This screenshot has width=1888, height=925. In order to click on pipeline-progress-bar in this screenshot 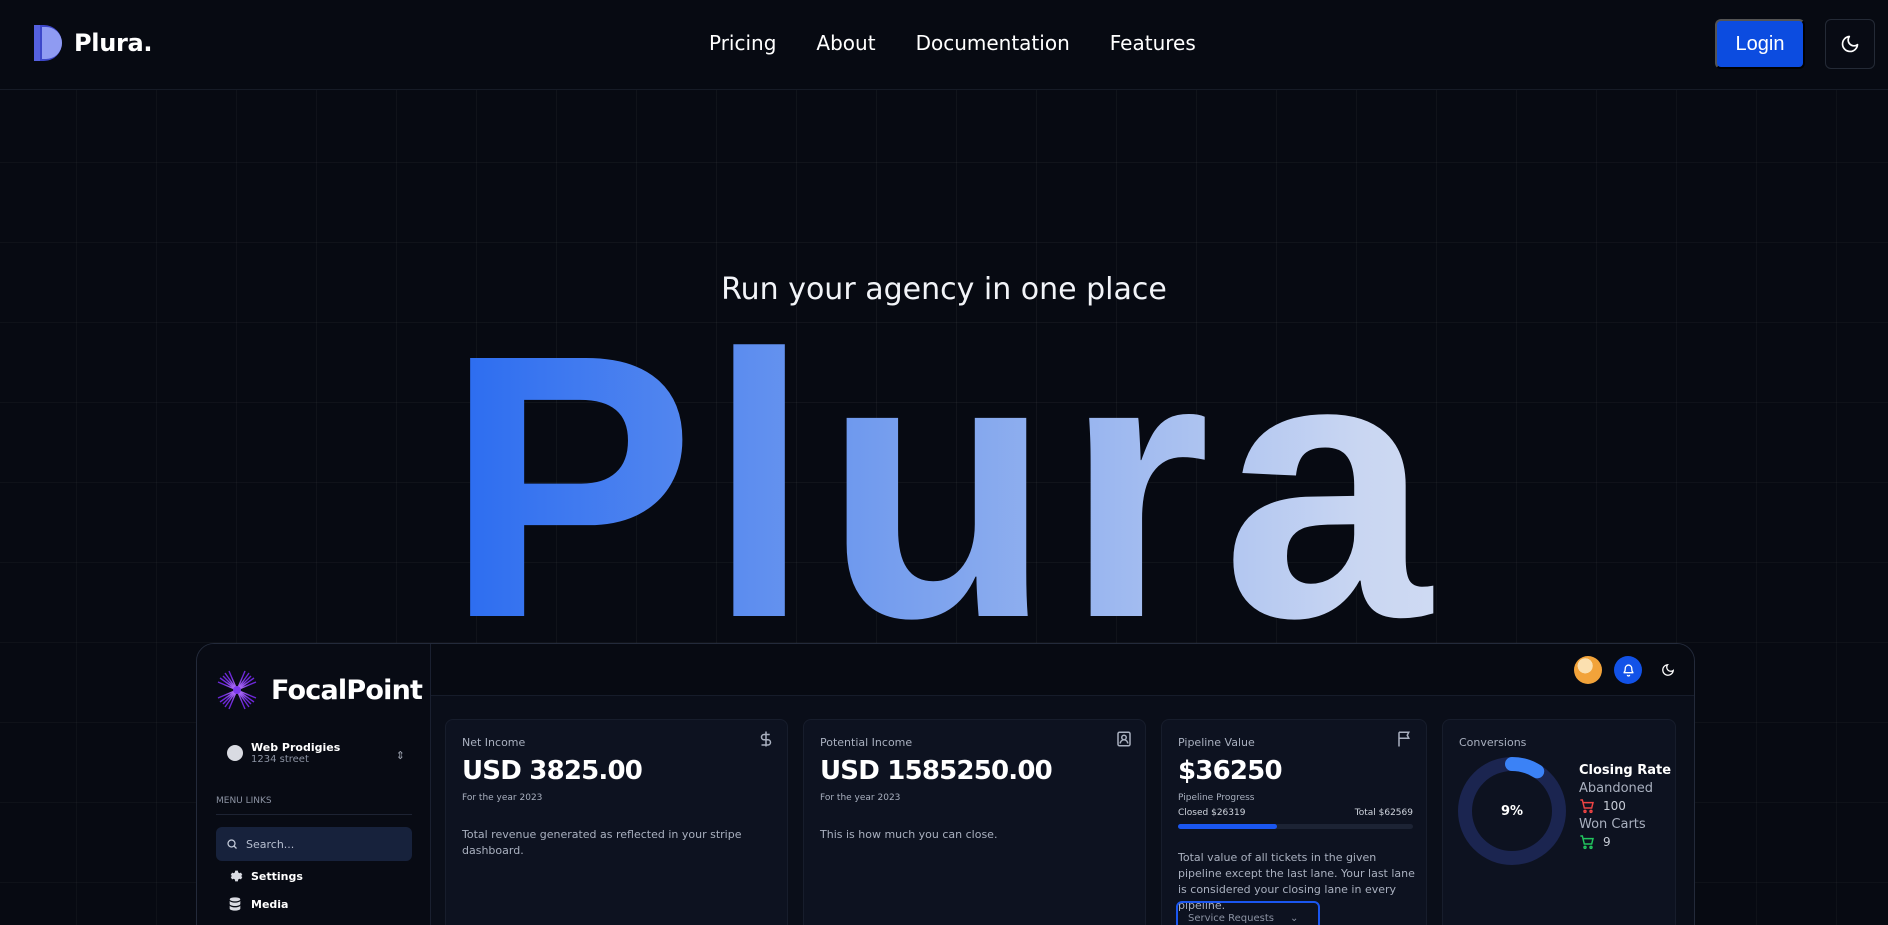, I will do `click(1295, 826)`.